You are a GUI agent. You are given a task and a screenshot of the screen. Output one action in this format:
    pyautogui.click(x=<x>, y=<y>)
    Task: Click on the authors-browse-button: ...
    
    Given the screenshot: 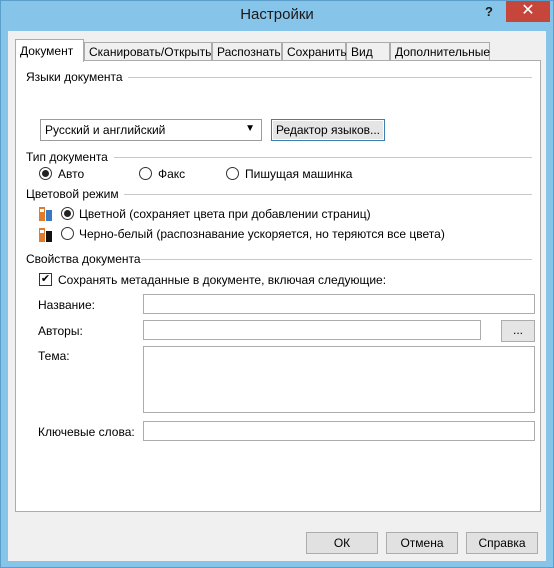 What is the action you would take?
    pyautogui.click(x=518, y=331)
    